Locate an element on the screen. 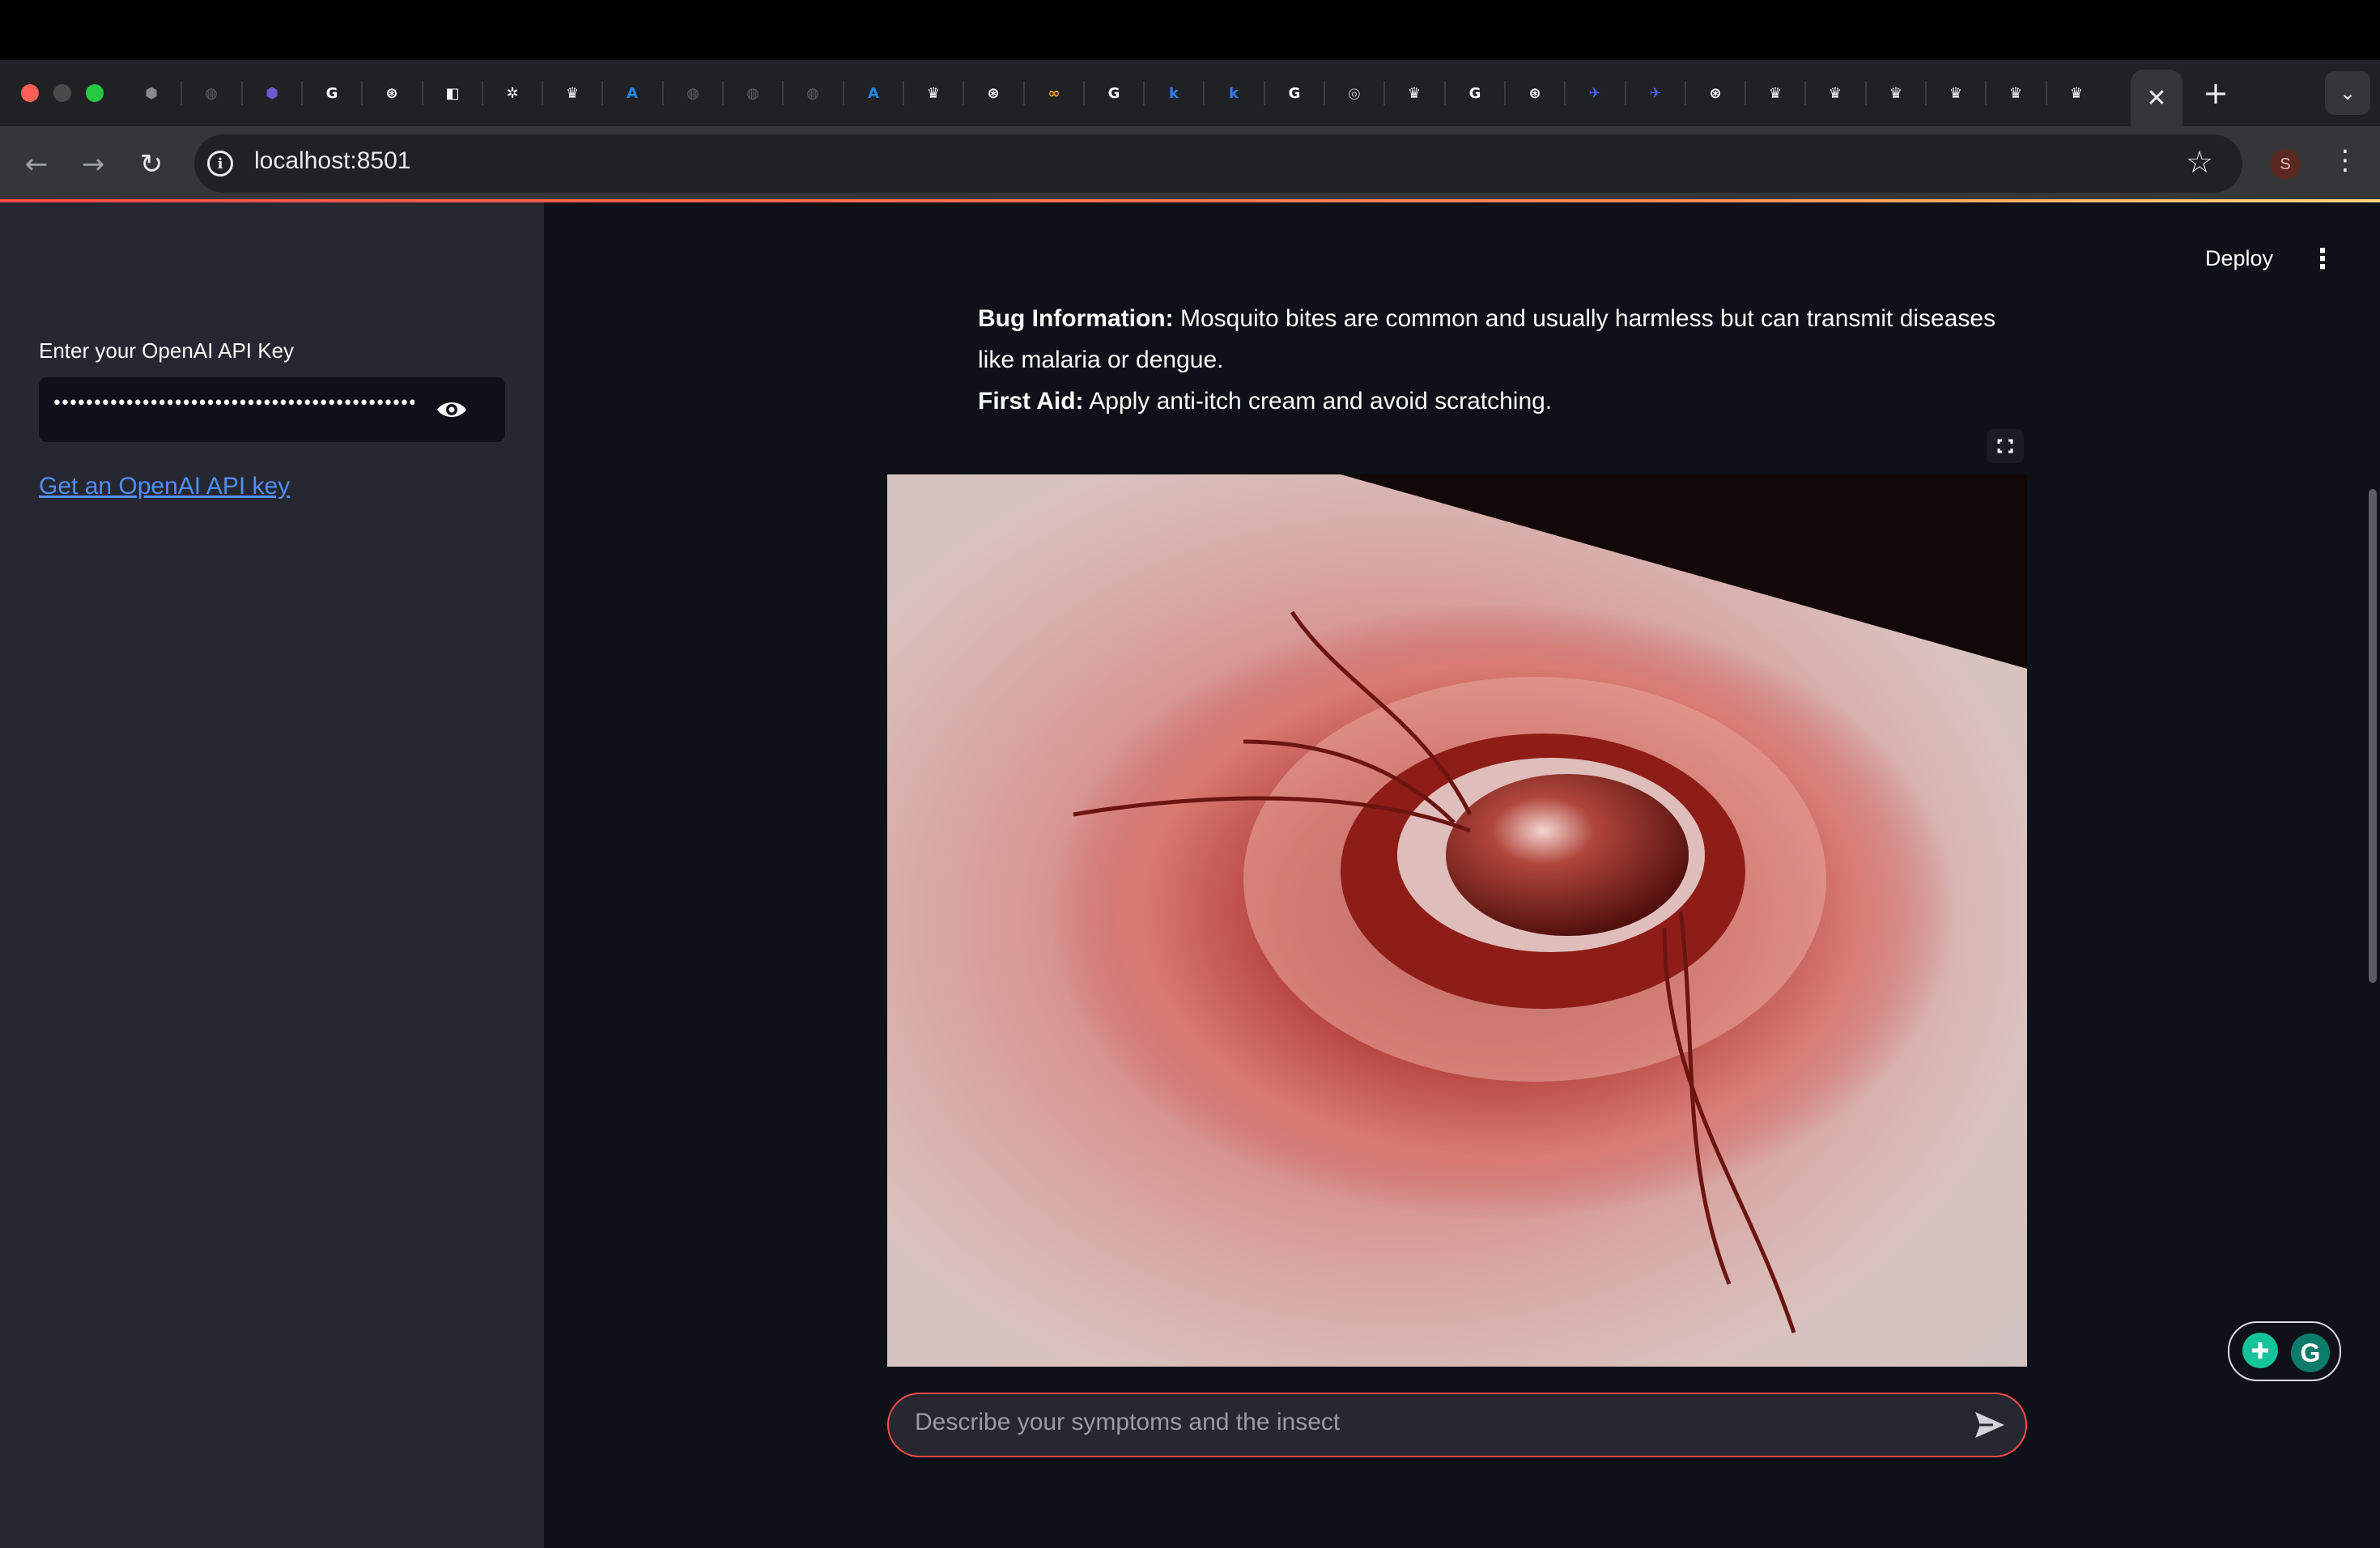 This screenshot has width=2380, height=1548. fullscreen-icon is located at coordinates (2005, 446).